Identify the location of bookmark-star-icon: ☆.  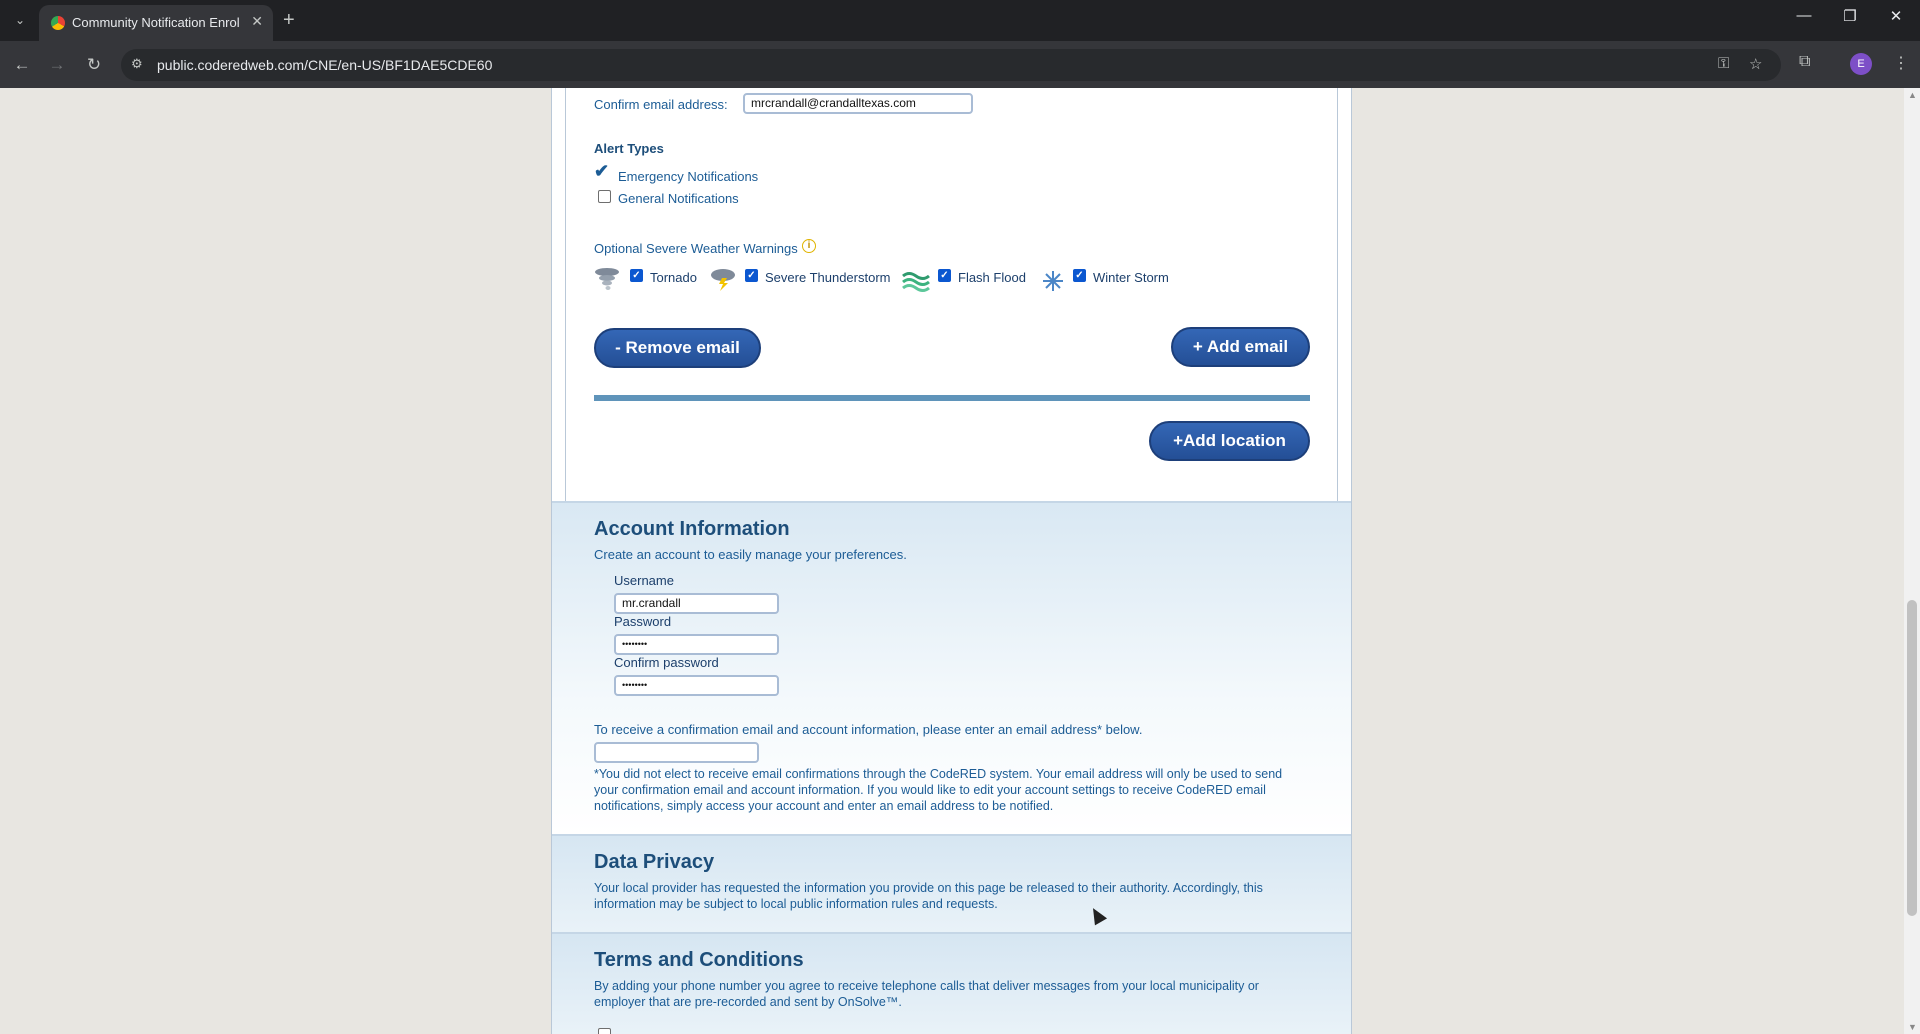
(1755, 64).